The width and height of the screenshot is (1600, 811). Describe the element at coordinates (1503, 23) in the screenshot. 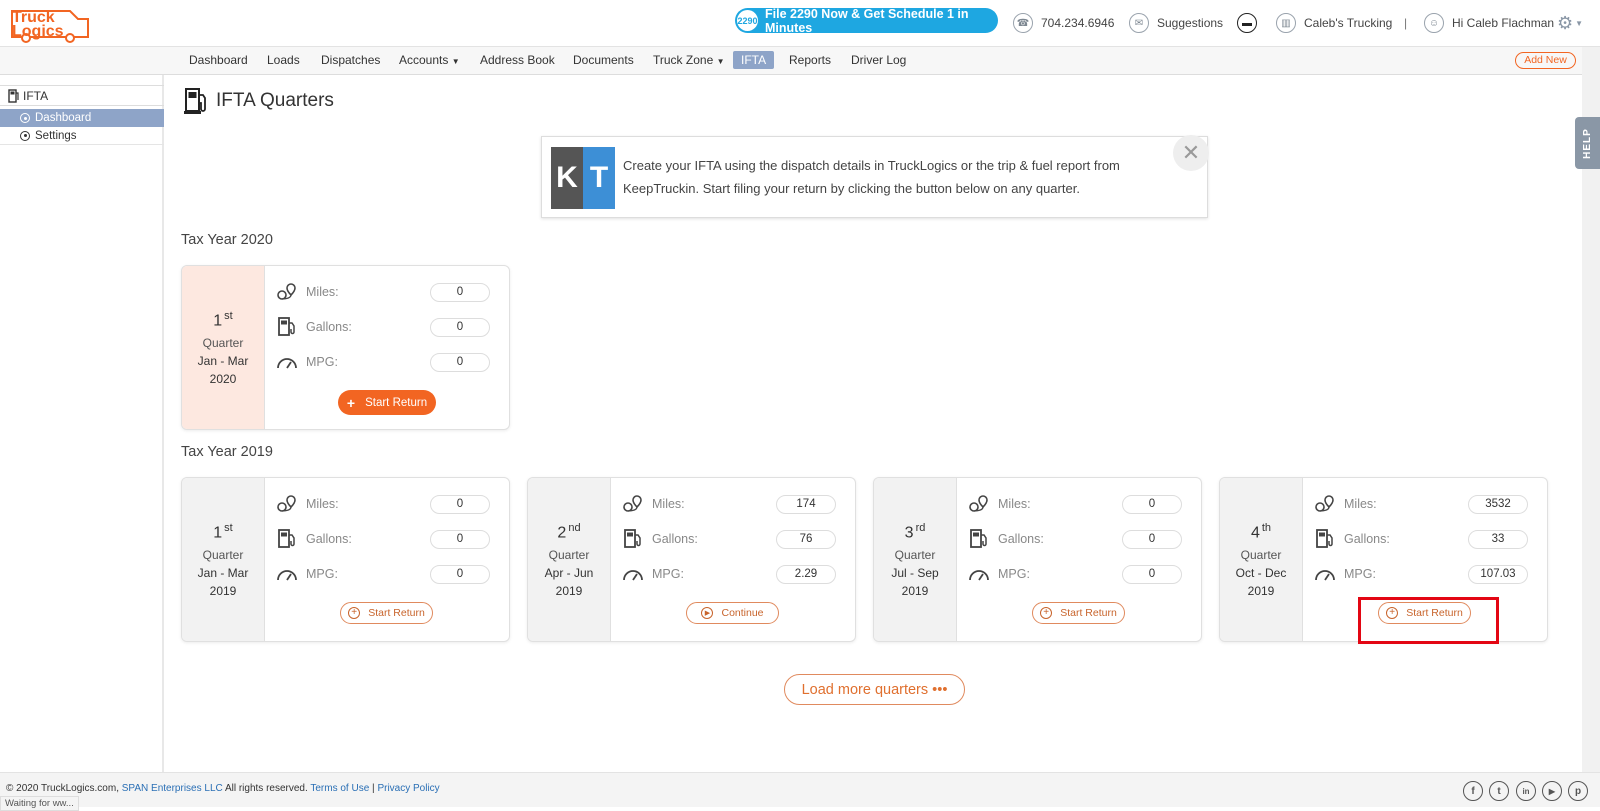

I see `user-greeting: Hi Caleb Flachman` at that location.